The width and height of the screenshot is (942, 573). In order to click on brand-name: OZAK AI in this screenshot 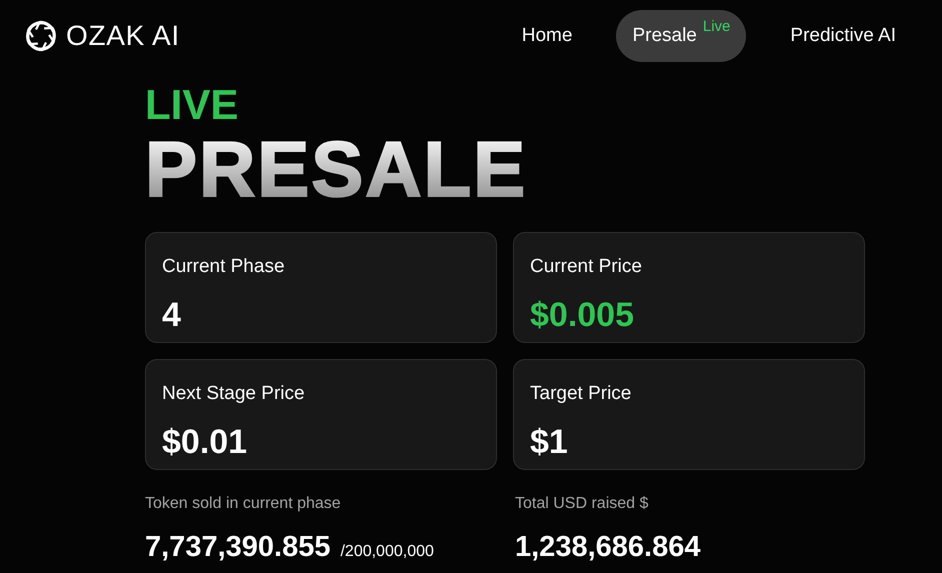, I will do `click(123, 36)`.